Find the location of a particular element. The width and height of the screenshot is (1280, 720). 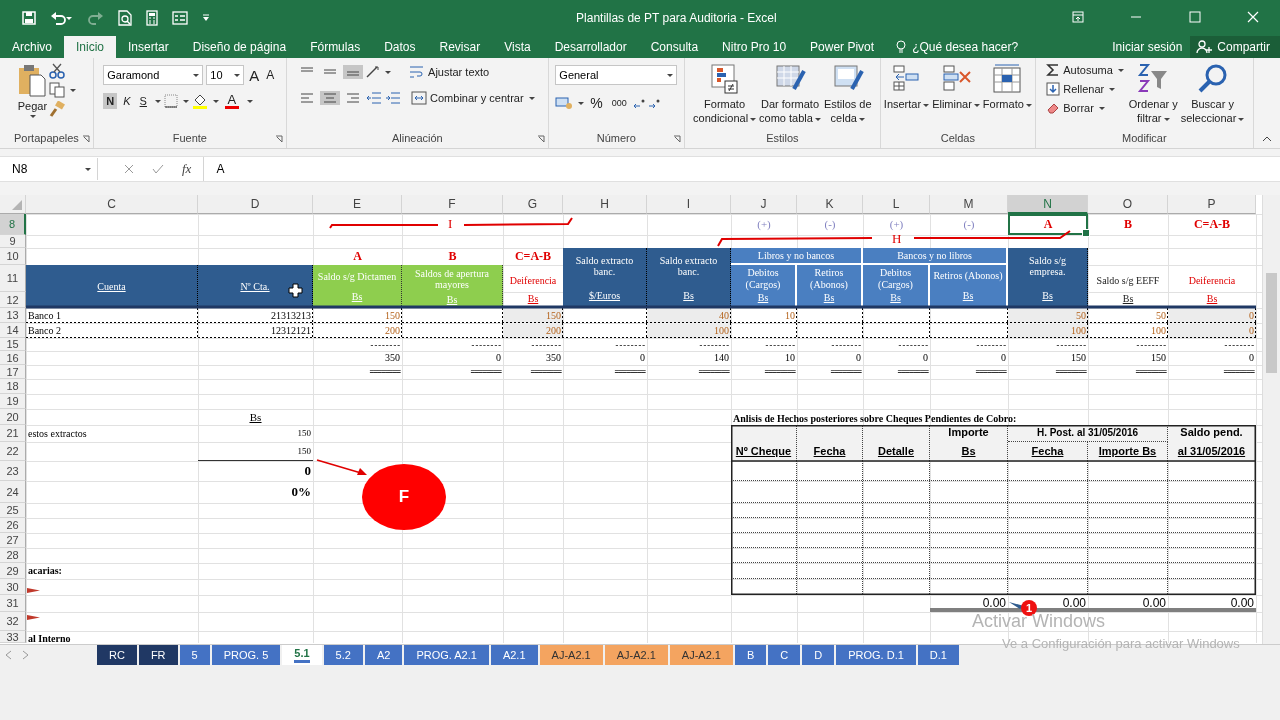

column-header: I is located at coordinates (689, 204).